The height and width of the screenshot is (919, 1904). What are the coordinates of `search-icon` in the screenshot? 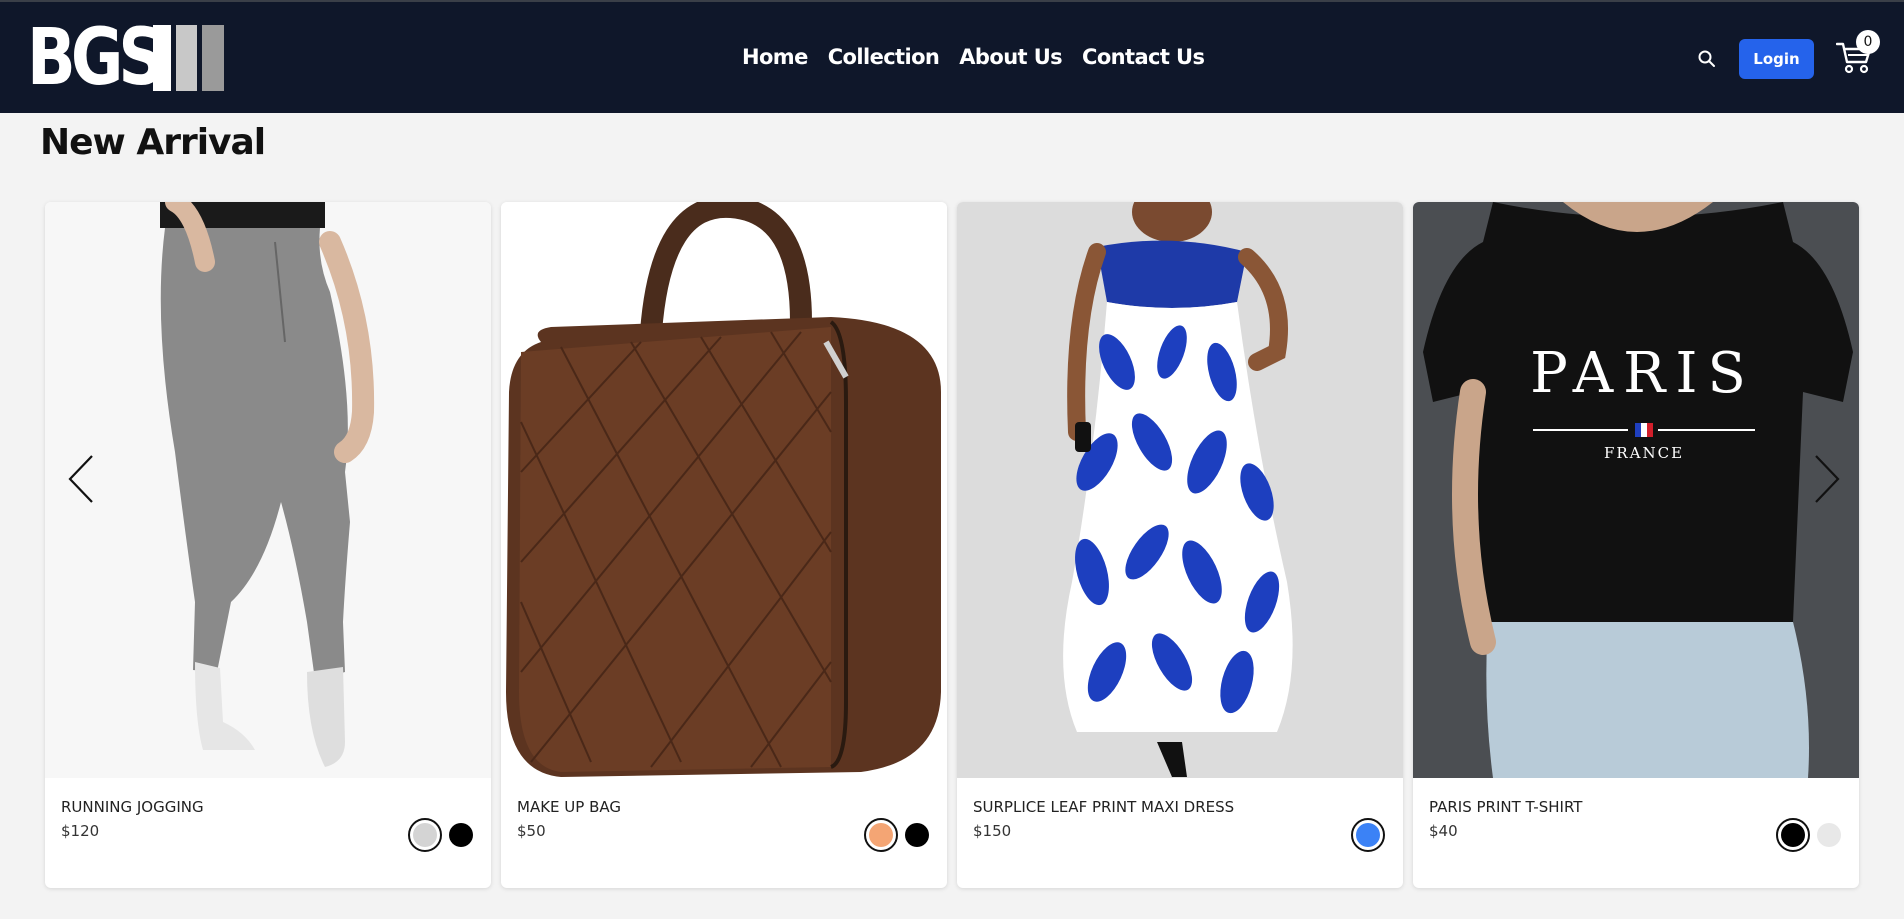 It's located at (1707, 59).